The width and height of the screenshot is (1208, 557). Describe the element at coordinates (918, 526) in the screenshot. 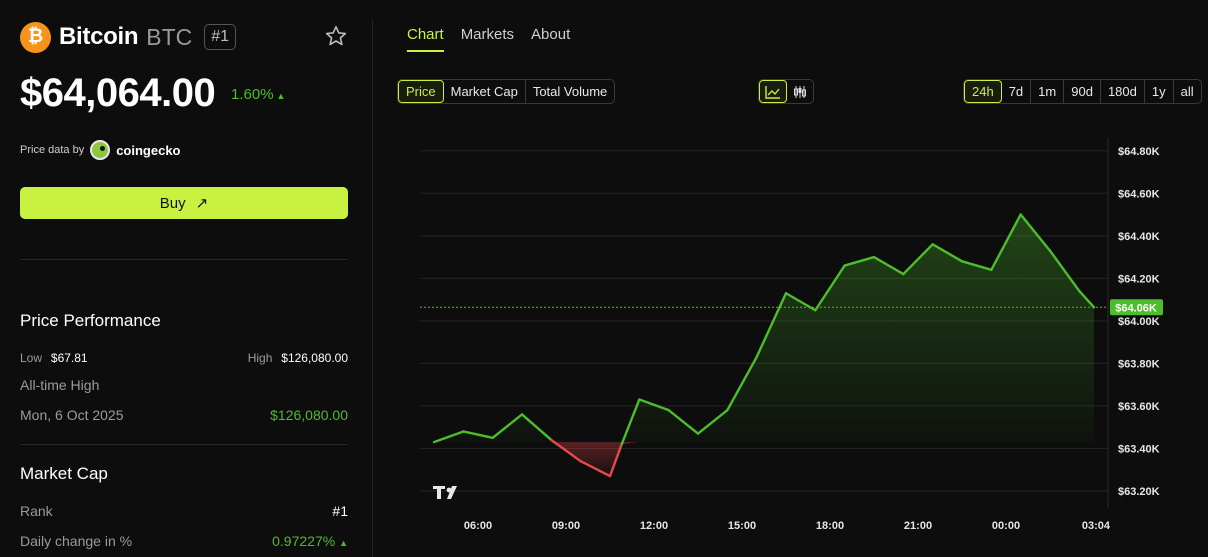

I see `x-tick-label: 21:00` at that location.